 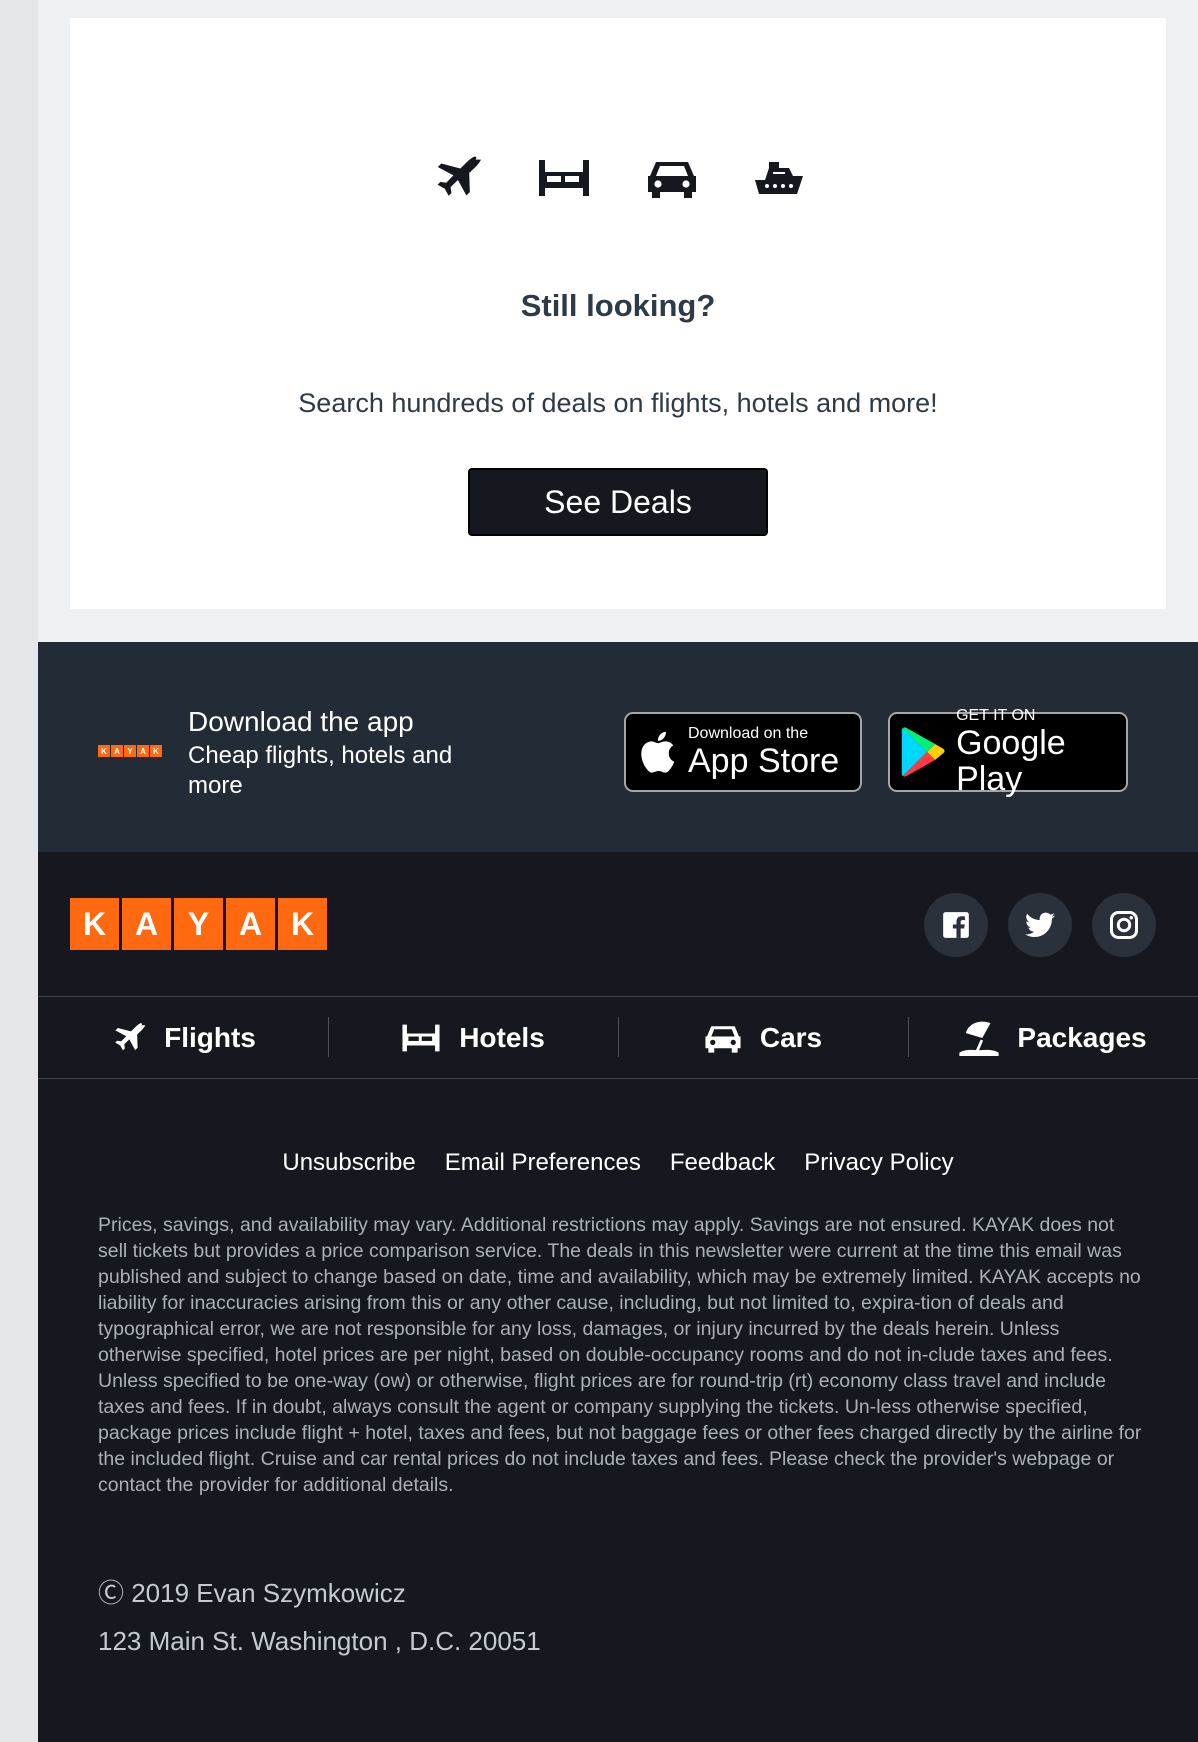 I want to click on app-store-big-text: App Store, so click(x=764, y=761).